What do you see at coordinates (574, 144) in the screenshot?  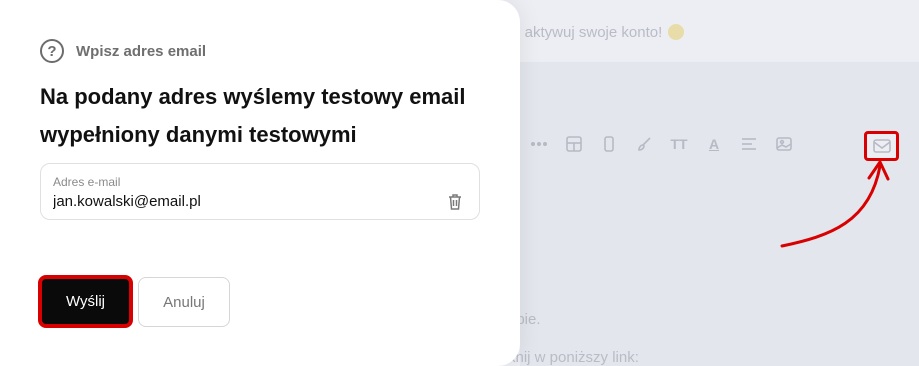 I see `table-icon` at bounding box center [574, 144].